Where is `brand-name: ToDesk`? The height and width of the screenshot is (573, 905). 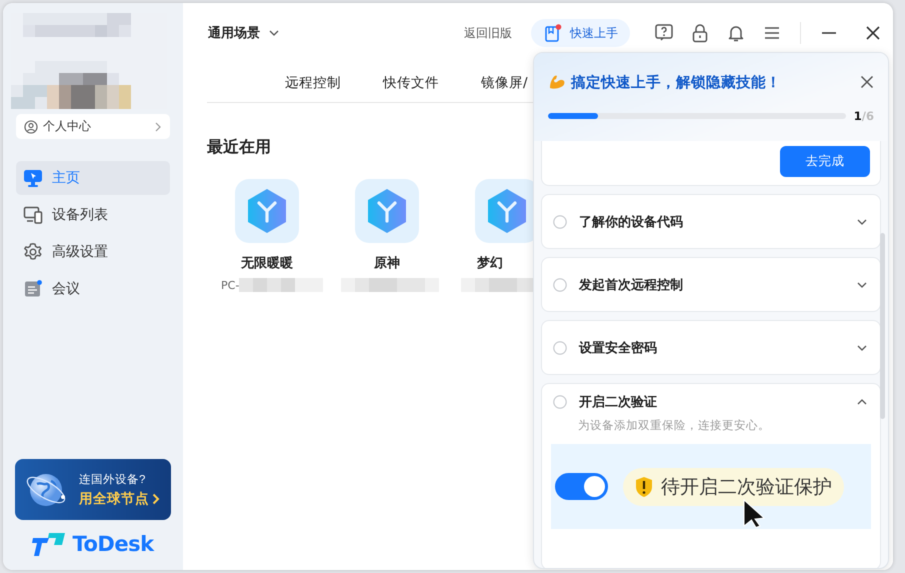
brand-name: ToDesk is located at coordinates (113, 544).